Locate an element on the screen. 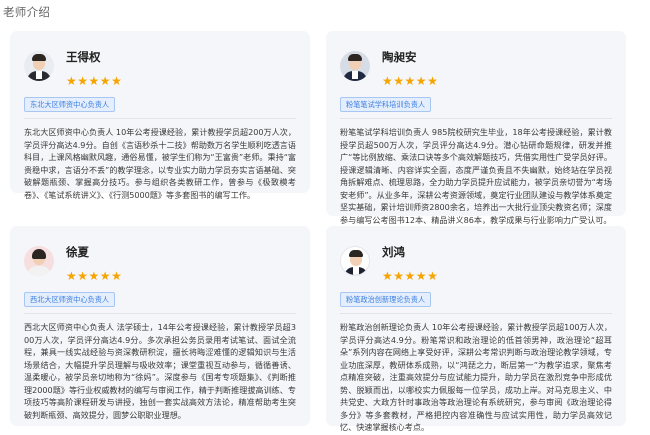 Image resolution: width=650 pixels, height=435 pixels. teacher-card-header: 陶昶安 ★★★★★ is located at coordinates (476, 66).